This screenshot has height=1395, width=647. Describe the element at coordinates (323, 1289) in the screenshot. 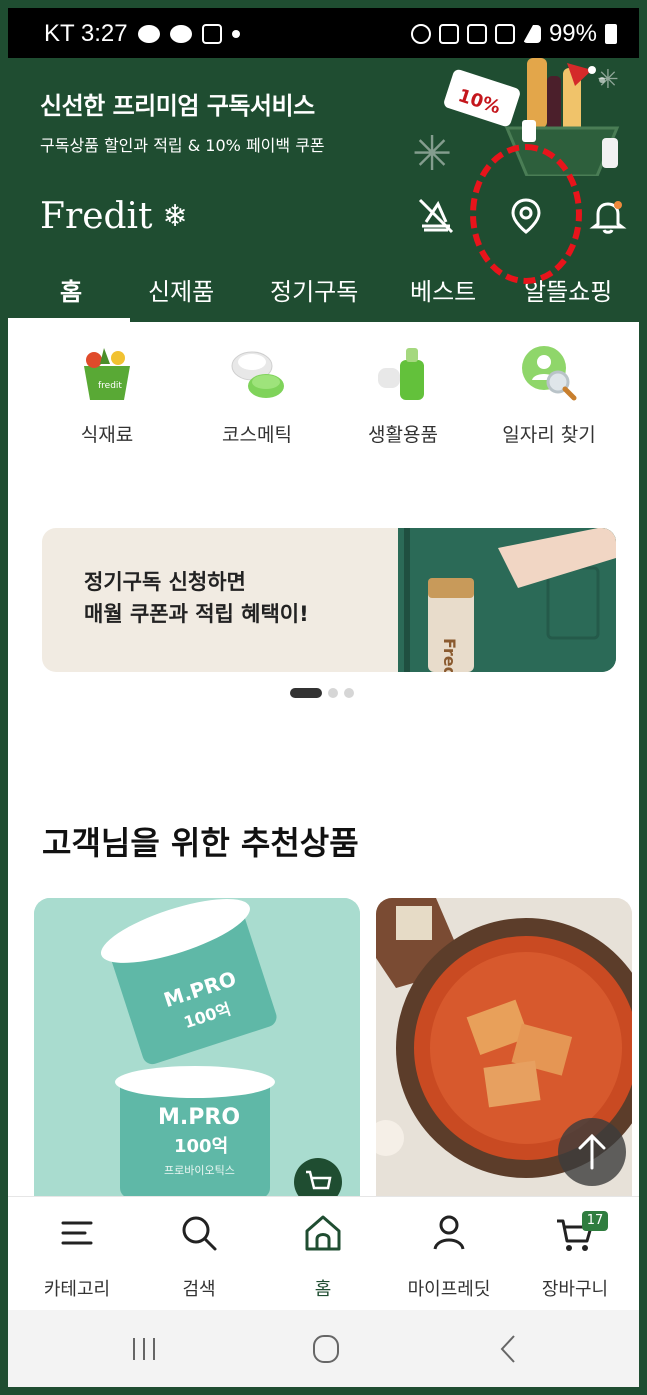

I see `nav-label: 홈` at that location.